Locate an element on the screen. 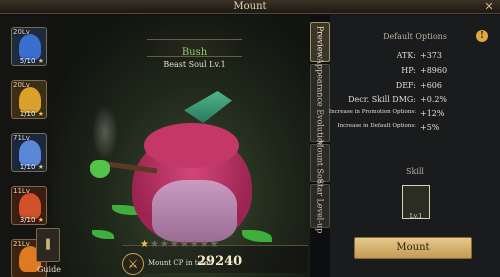 Image resolution: width=500 pixels, height=277 pixels. guide-label: Guide is located at coordinates (49, 269).